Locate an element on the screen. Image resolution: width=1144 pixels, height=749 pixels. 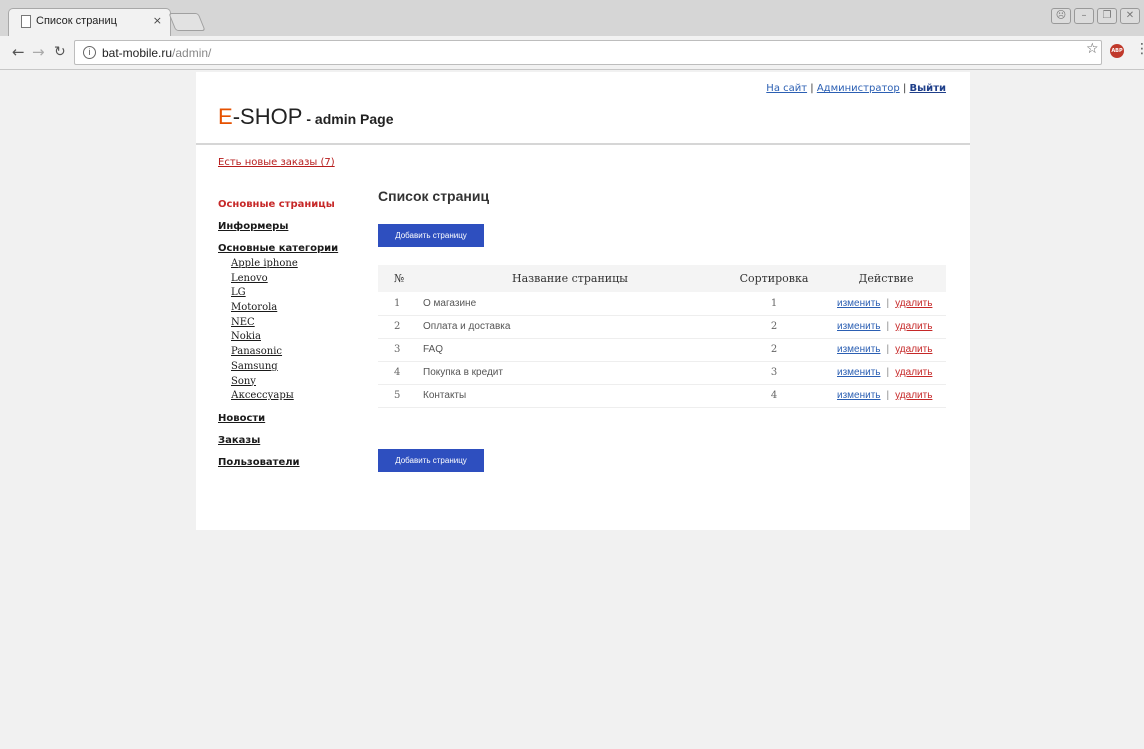
table-row: 4 Покупка в кредит 3 изменить | удалить is located at coordinates (662, 373).